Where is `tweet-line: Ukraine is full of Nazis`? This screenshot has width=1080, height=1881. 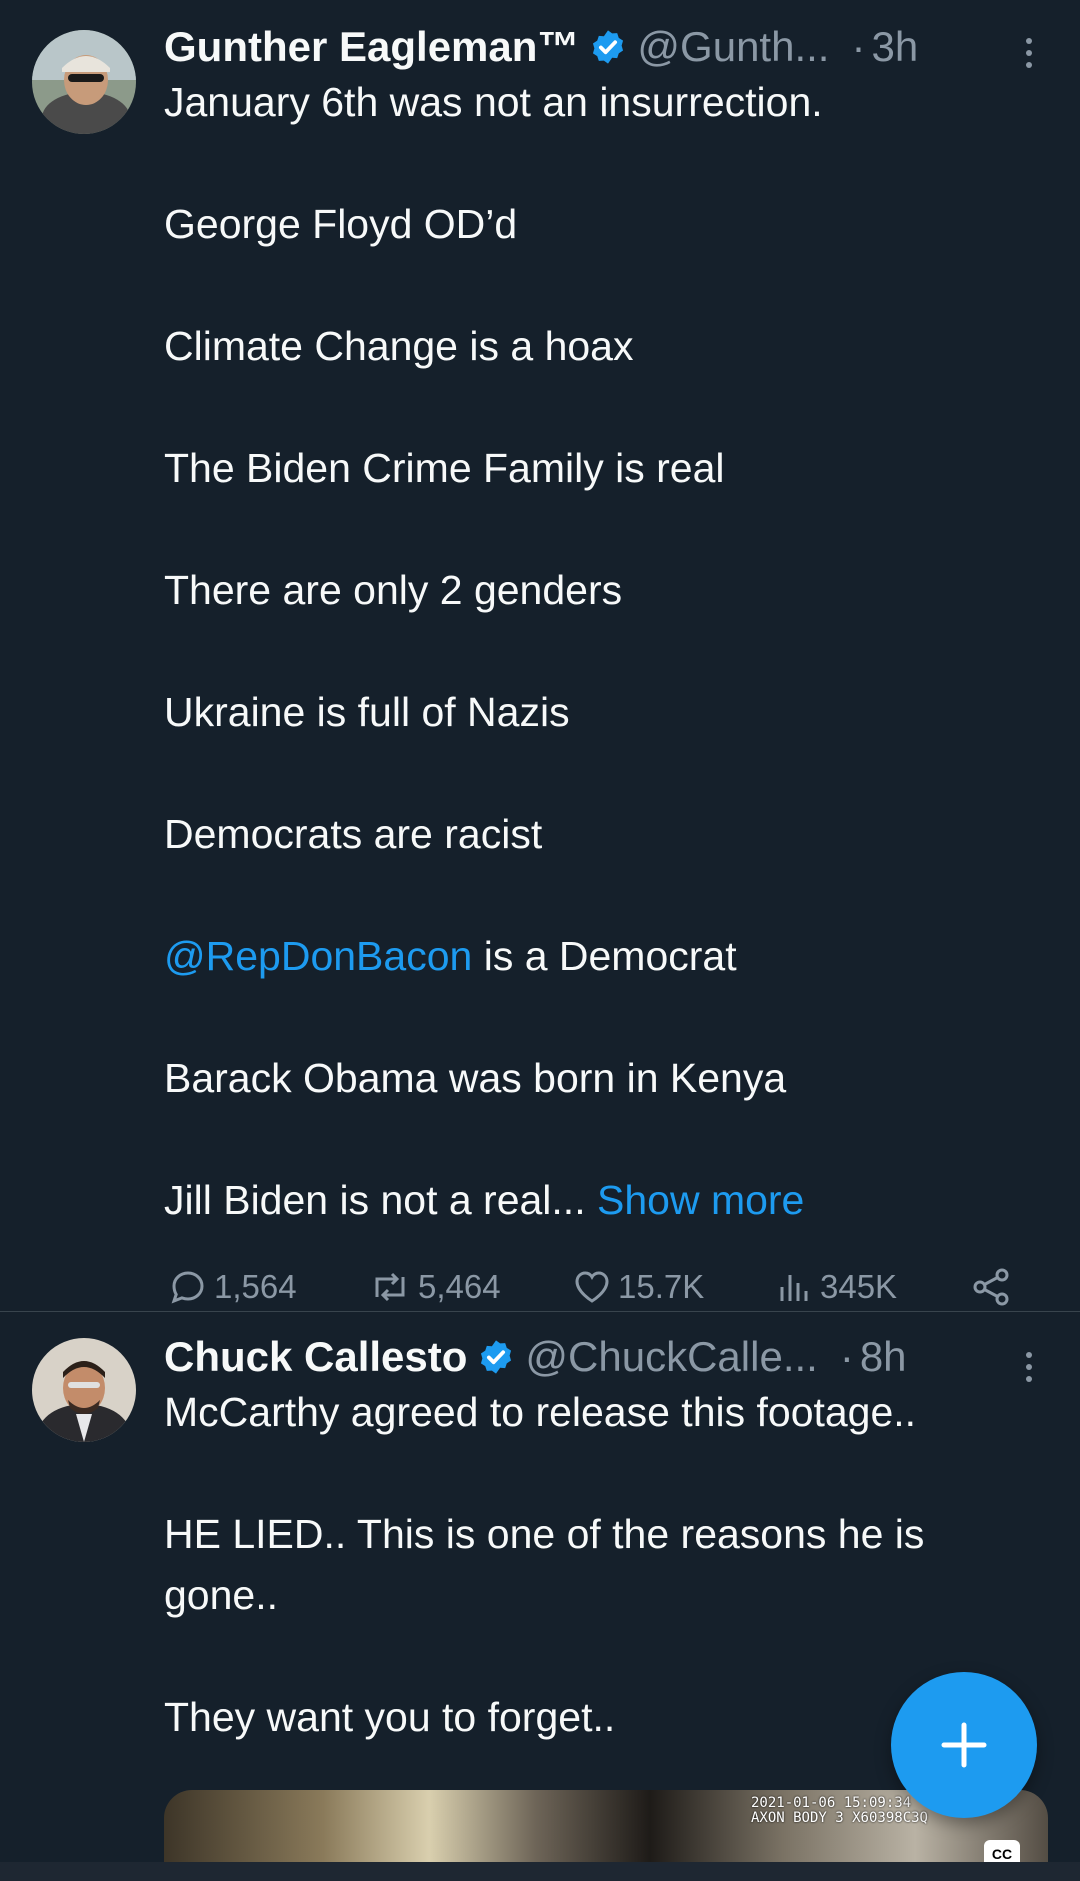 tweet-line: Ukraine is full of Nazis is located at coordinates (367, 712).